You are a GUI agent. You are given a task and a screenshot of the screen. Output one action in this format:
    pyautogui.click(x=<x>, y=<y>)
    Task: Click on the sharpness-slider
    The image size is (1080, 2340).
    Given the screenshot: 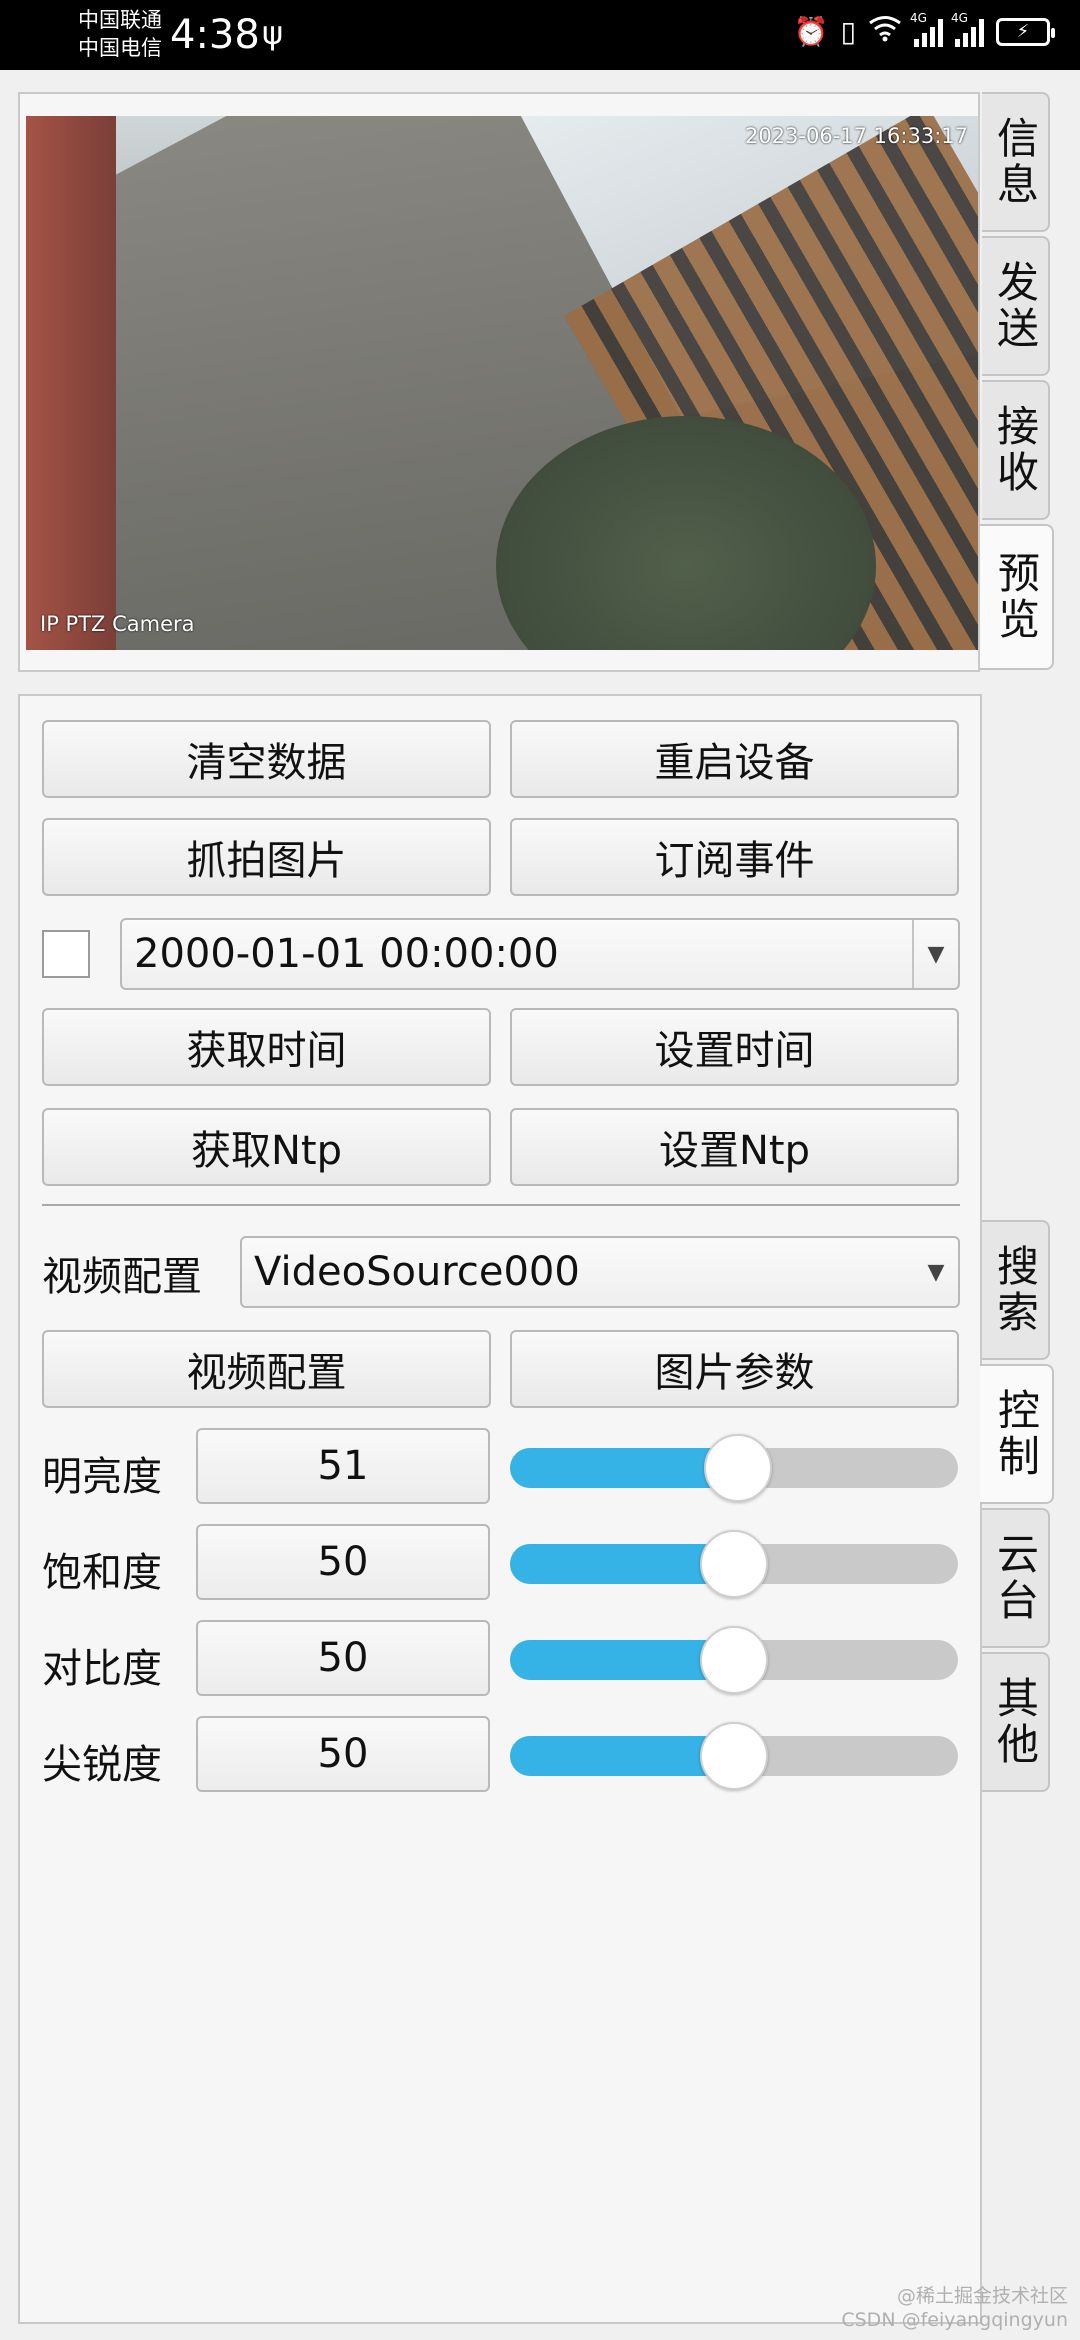 What is the action you would take?
    pyautogui.click(x=734, y=1756)
    